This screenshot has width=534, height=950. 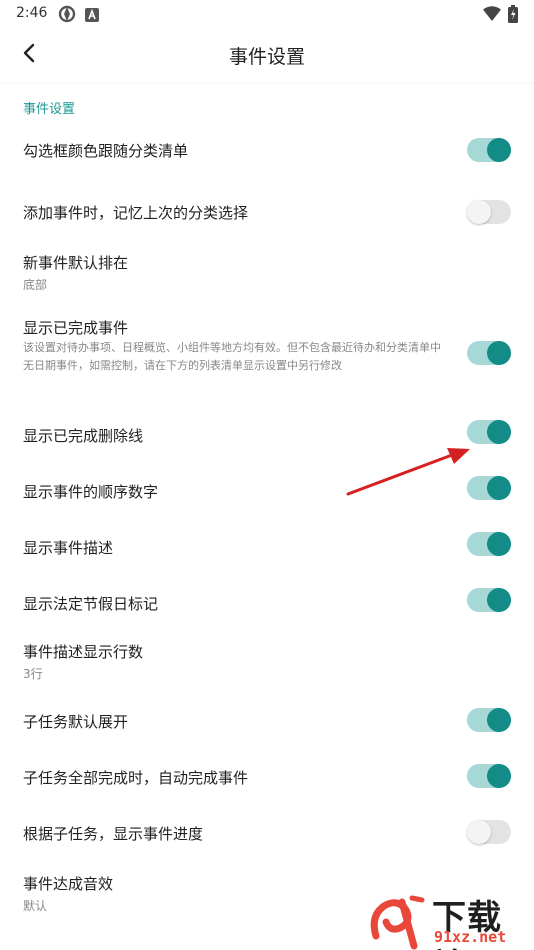 What do you see at coordinates (32, 13) in the screenshot?
I see `status-time: 2:46` at bounding box center [32, 13].